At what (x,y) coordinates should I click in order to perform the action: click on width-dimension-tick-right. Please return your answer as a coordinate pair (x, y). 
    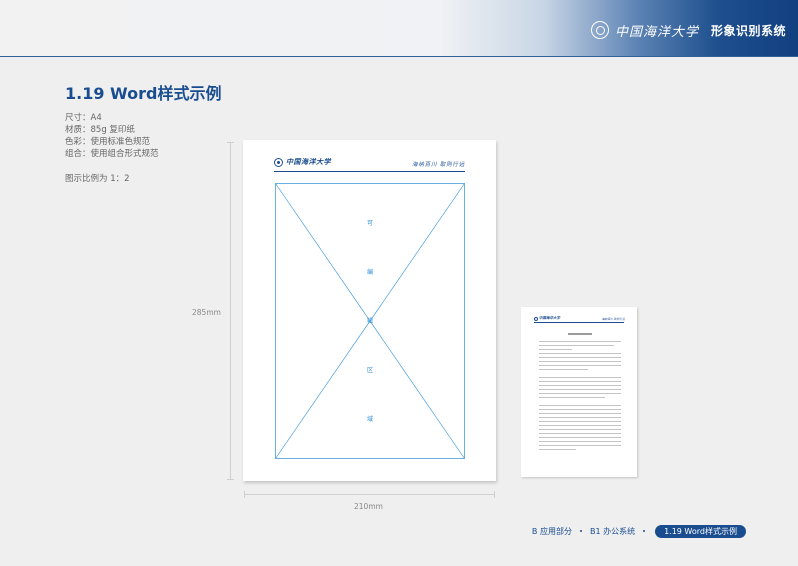
    Looking at the image, I should click on (494, 494).